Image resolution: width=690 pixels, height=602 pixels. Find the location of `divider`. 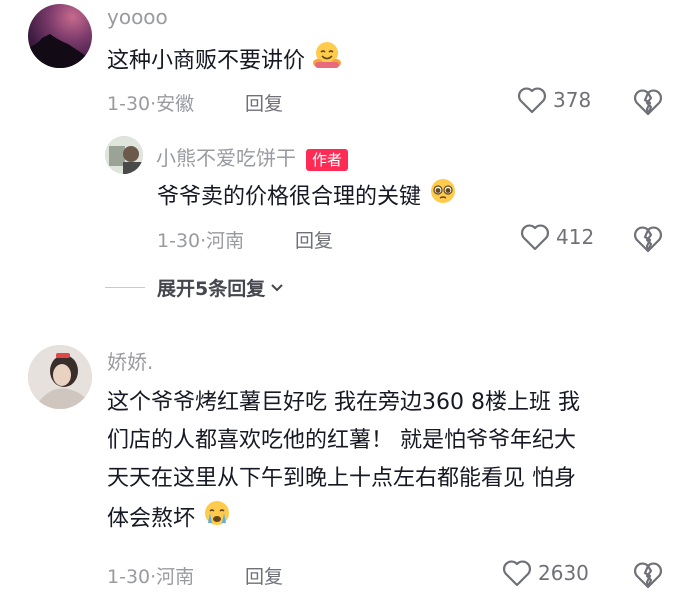

divider is located at coordinates (125, 287).